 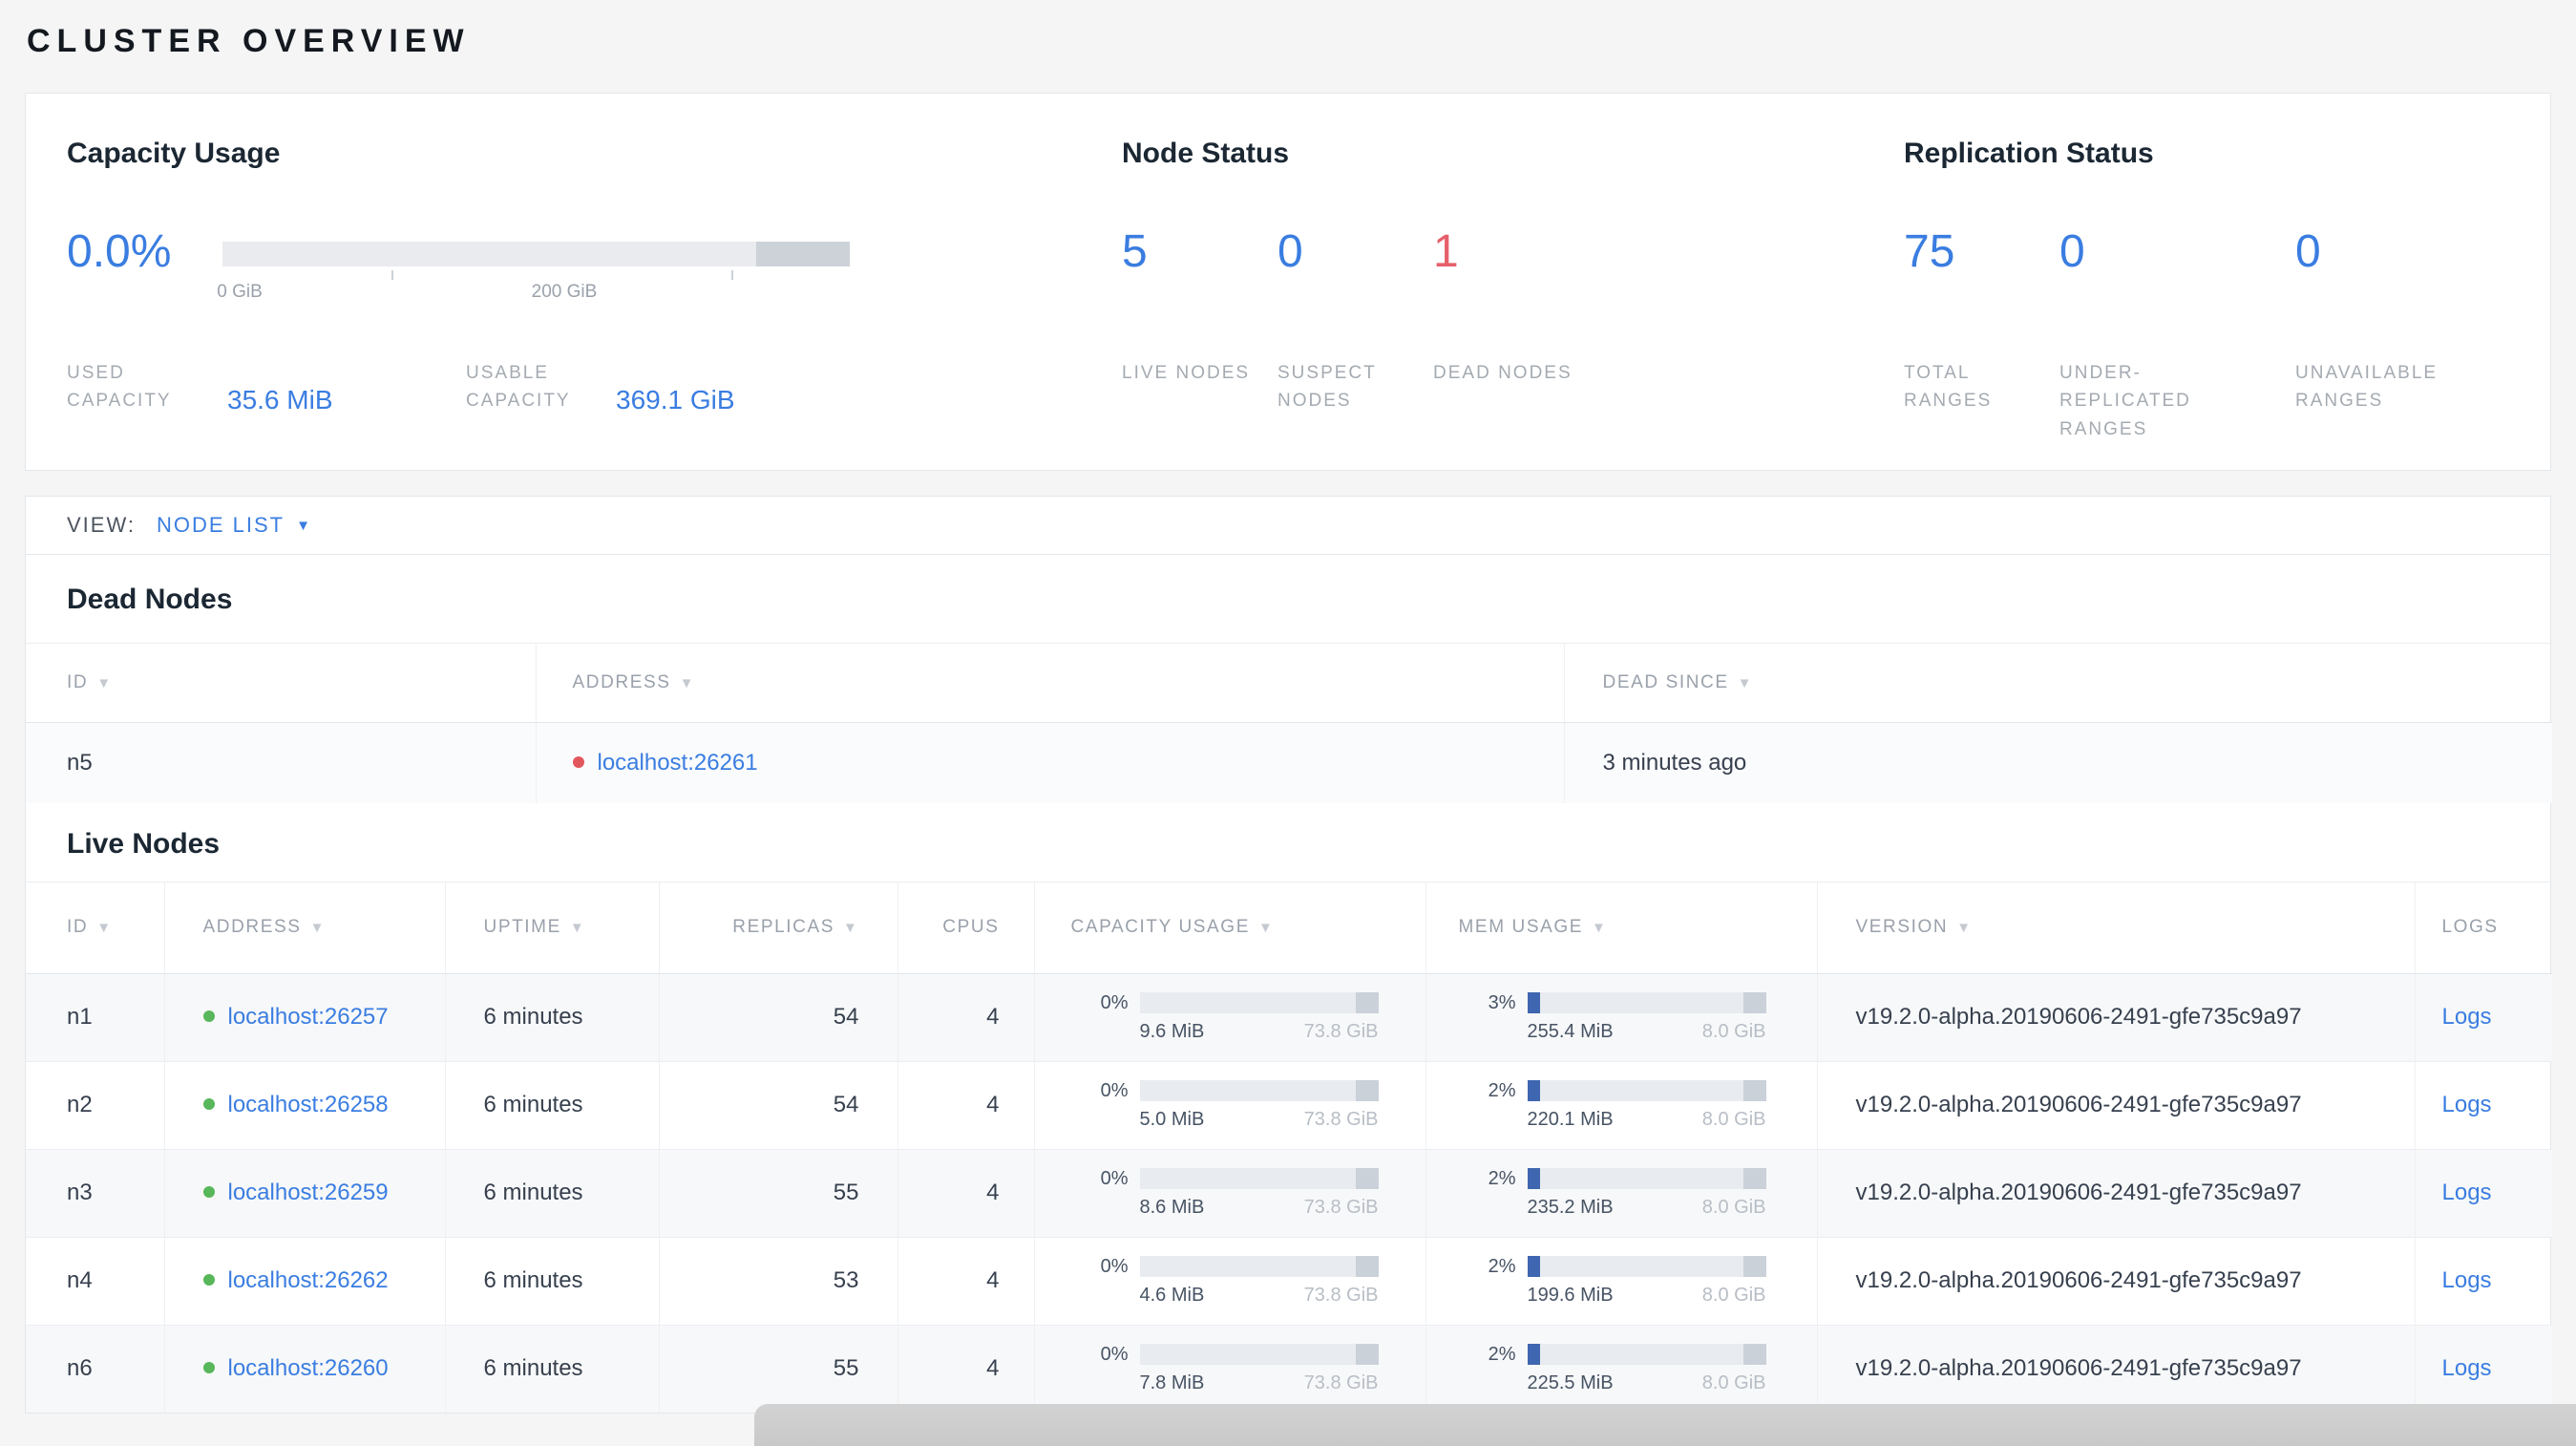 I want to click on node-replicas: 53, so click(x=777, y=1280).